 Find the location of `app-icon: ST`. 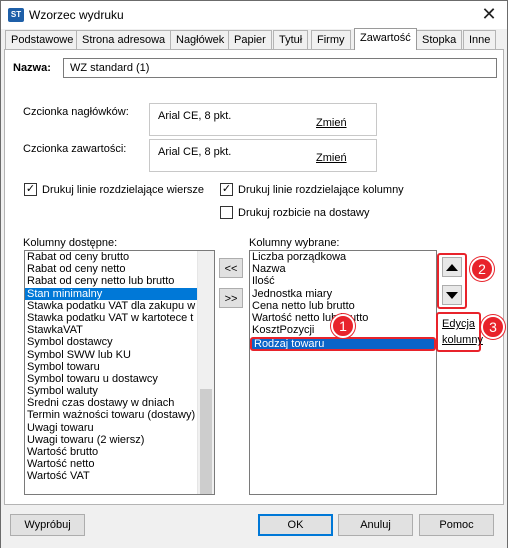

app-icon: ST is located at coordinates (16, 15).